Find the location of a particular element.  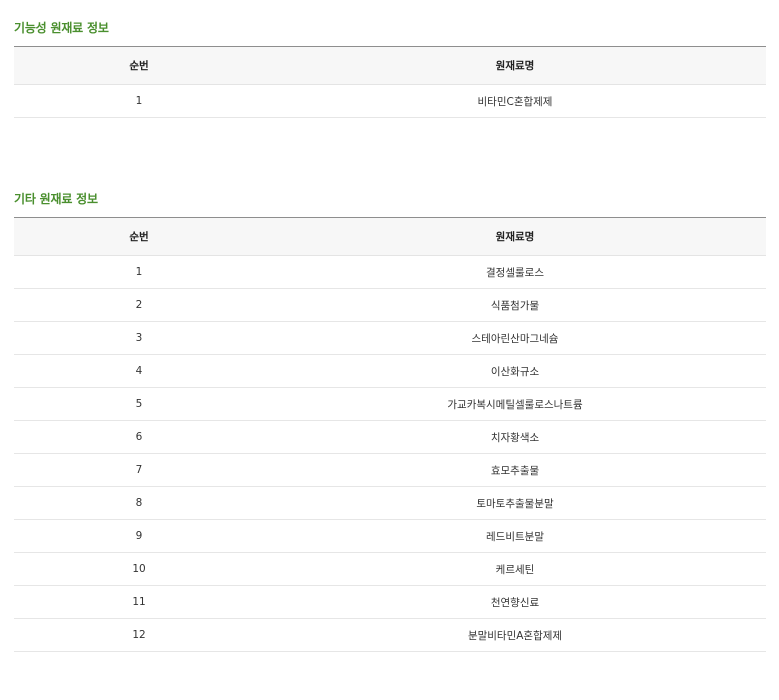

ingredient-name-cell: 레드비트분말 is located at coordinates (515, 536).